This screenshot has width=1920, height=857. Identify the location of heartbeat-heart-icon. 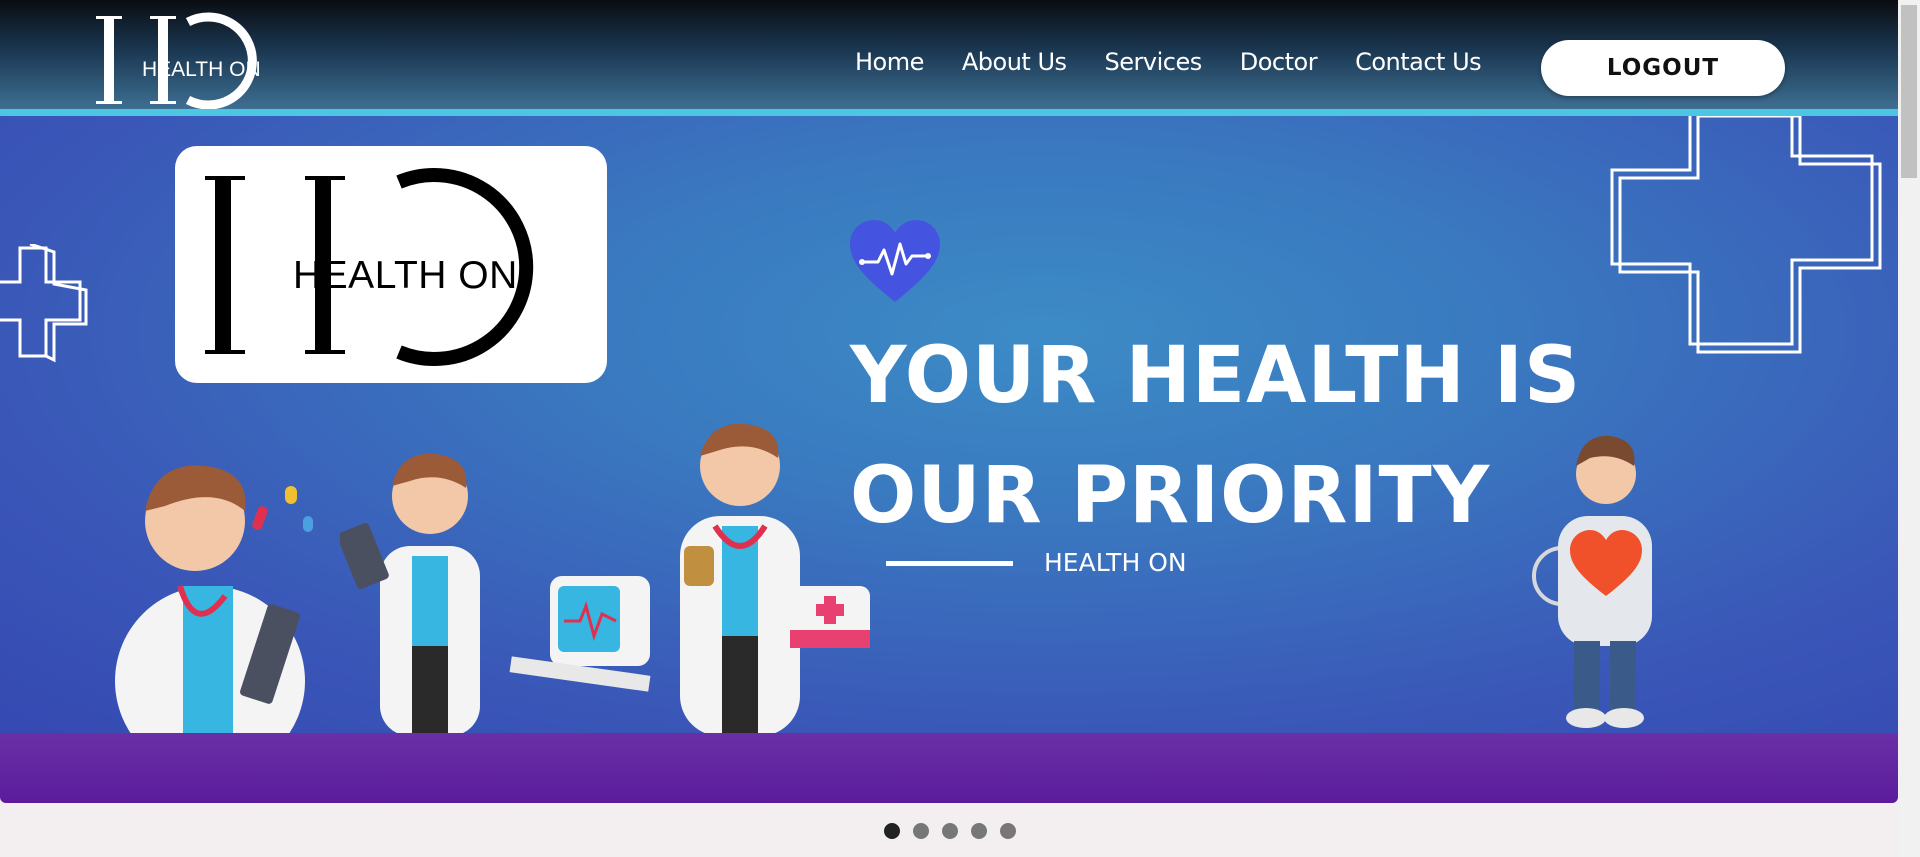
(895, 261).